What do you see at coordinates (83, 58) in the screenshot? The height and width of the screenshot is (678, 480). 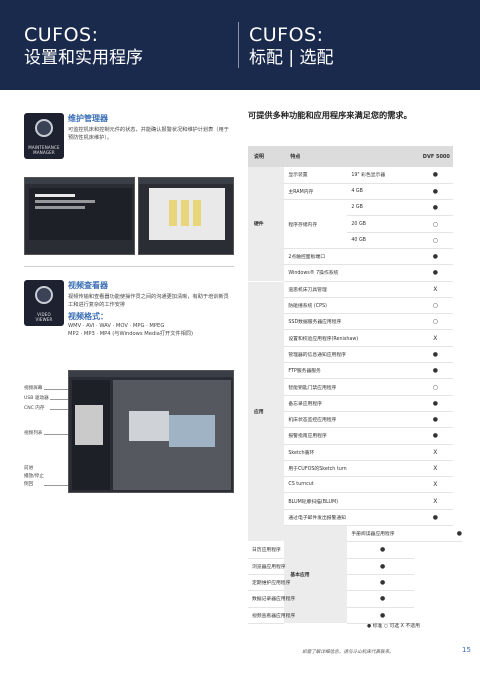 I see `header-left-subtitle: 设置和实用程序` at bounding box center [83, 58].